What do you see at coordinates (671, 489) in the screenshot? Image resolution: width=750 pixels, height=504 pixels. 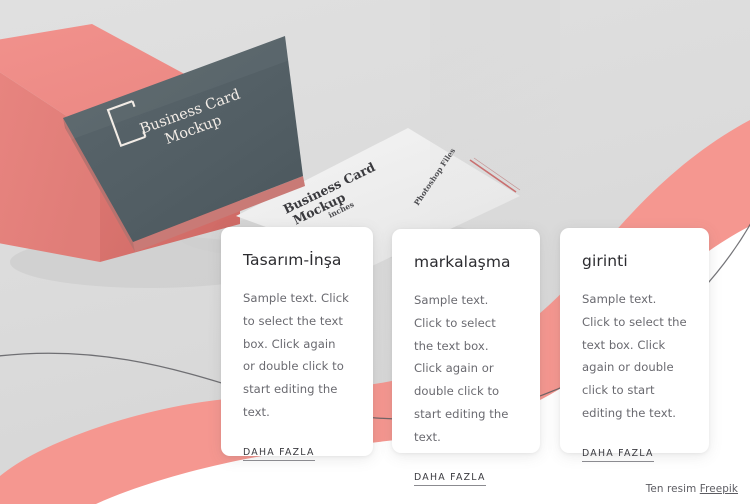 I see `image-credit-prefix: Ten resim` at bounding box center [671, 489].